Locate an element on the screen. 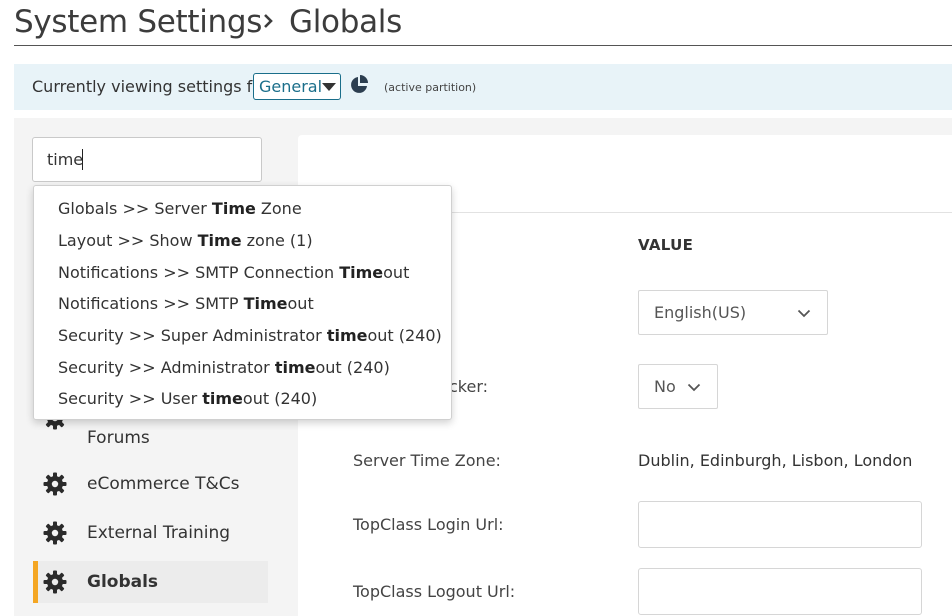 The image size is (952, 616). suggestion-item: Globals >> Server Time Zone is located at coordinates (180, 208).